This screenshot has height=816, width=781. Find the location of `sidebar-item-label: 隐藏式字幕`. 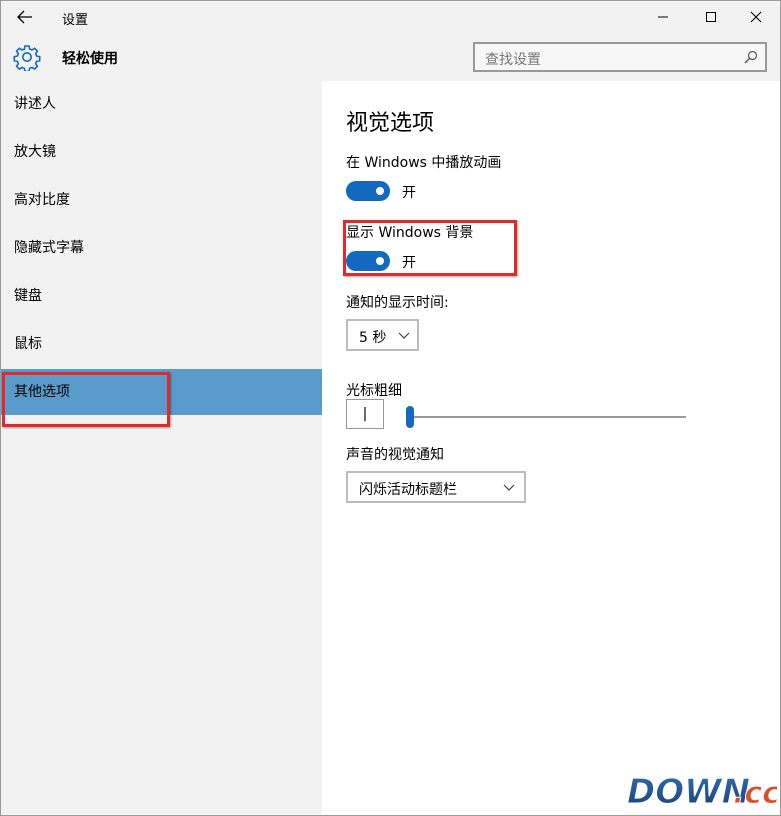

sidebar-item-label: 隐藏式字幕 is located at coordinates (49, 248).